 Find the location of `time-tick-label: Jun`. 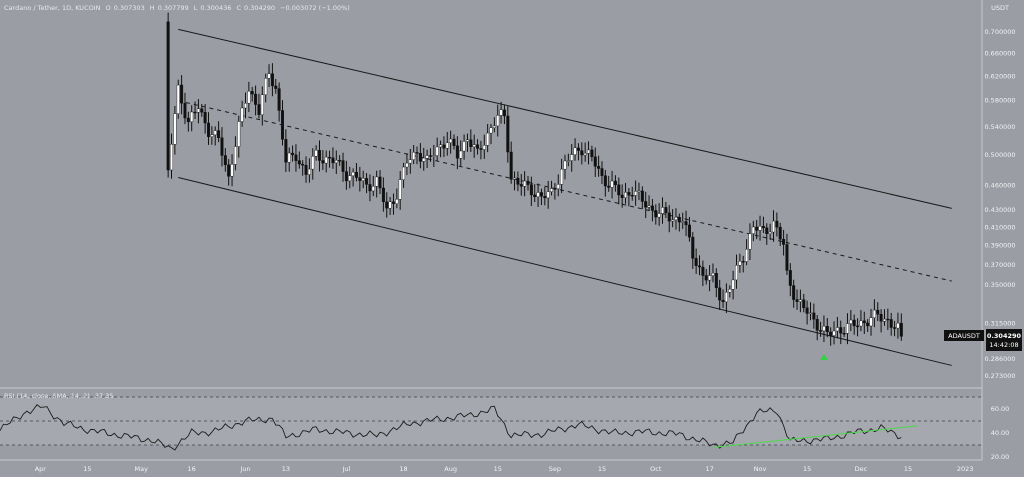

time-tick-label: Jun is located at coordinates (244, 469).